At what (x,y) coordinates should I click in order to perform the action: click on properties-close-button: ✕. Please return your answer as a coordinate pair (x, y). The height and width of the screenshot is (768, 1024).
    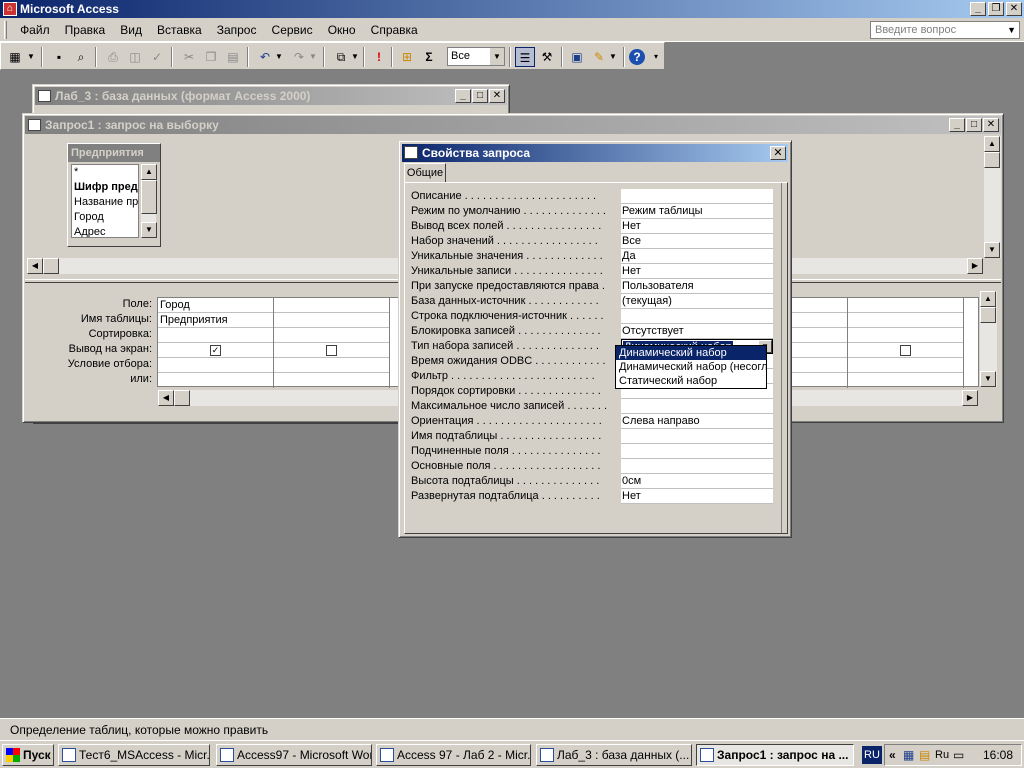
    Looking at the image, I should click on (778, 153).